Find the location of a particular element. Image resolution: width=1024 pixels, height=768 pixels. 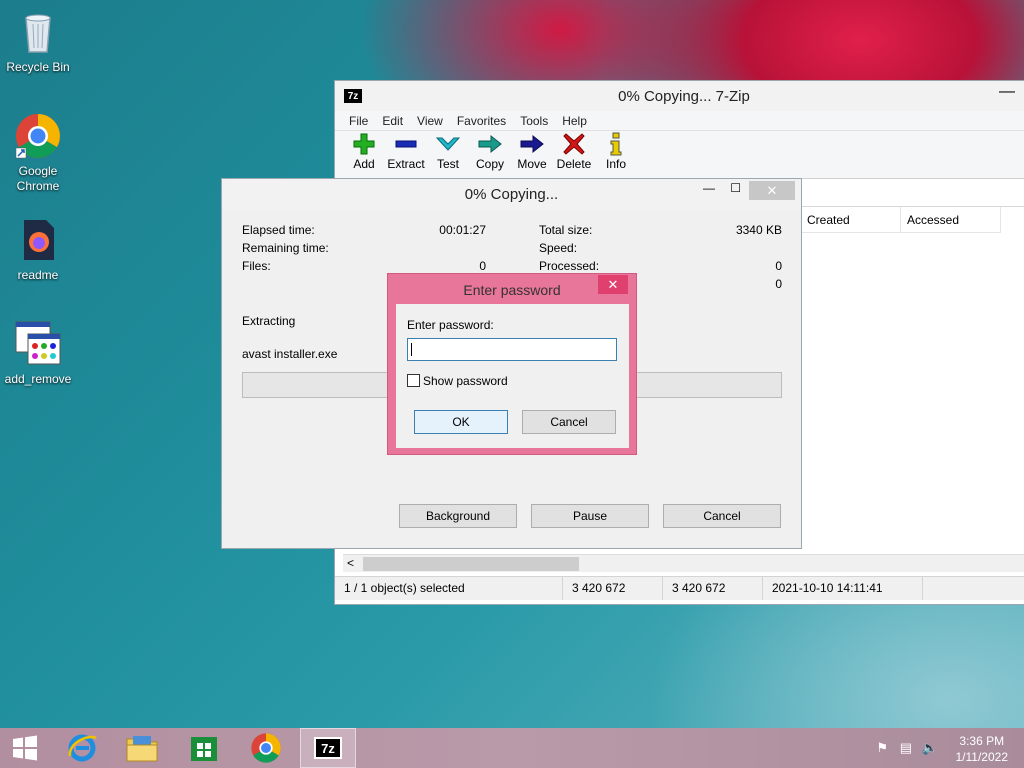

address-bar-fragment is located at coordinates (912, 194).